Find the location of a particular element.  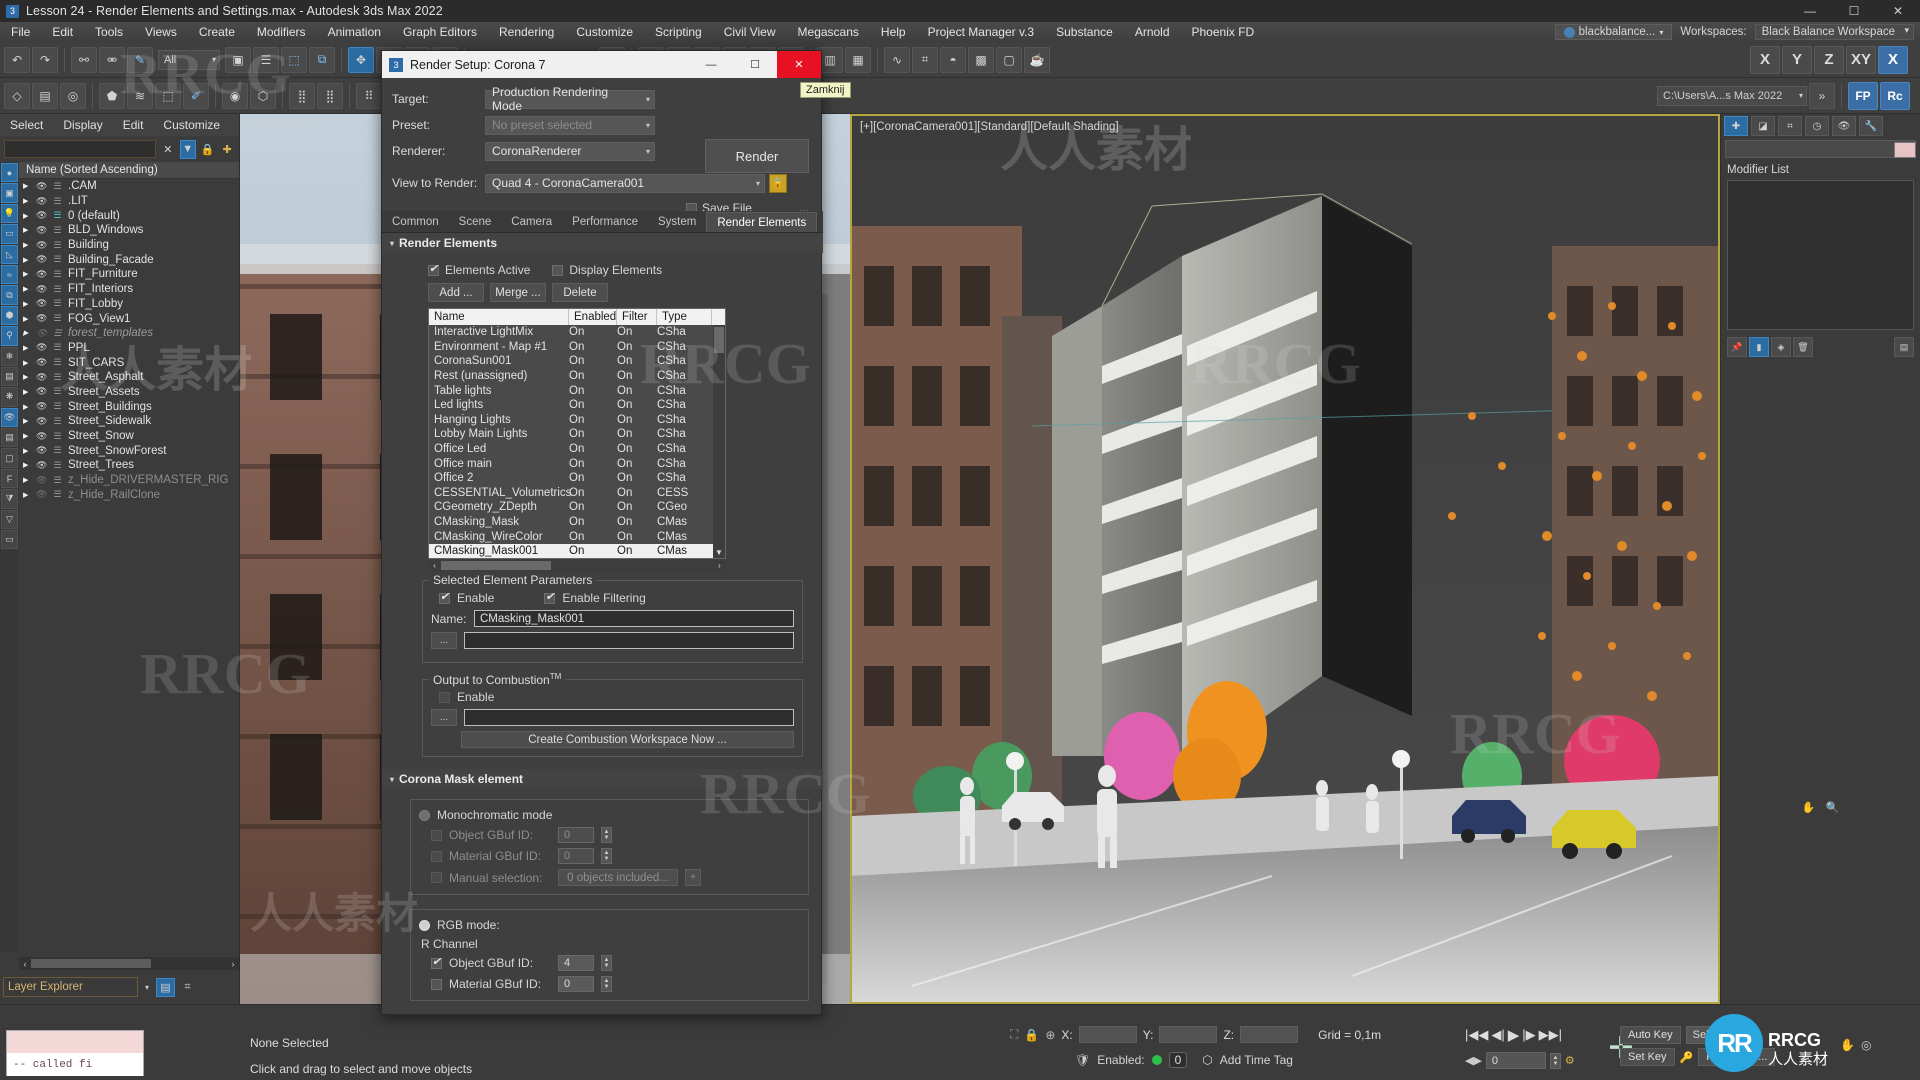

y-coordinate-input is located at coordinates (1188, 1034).